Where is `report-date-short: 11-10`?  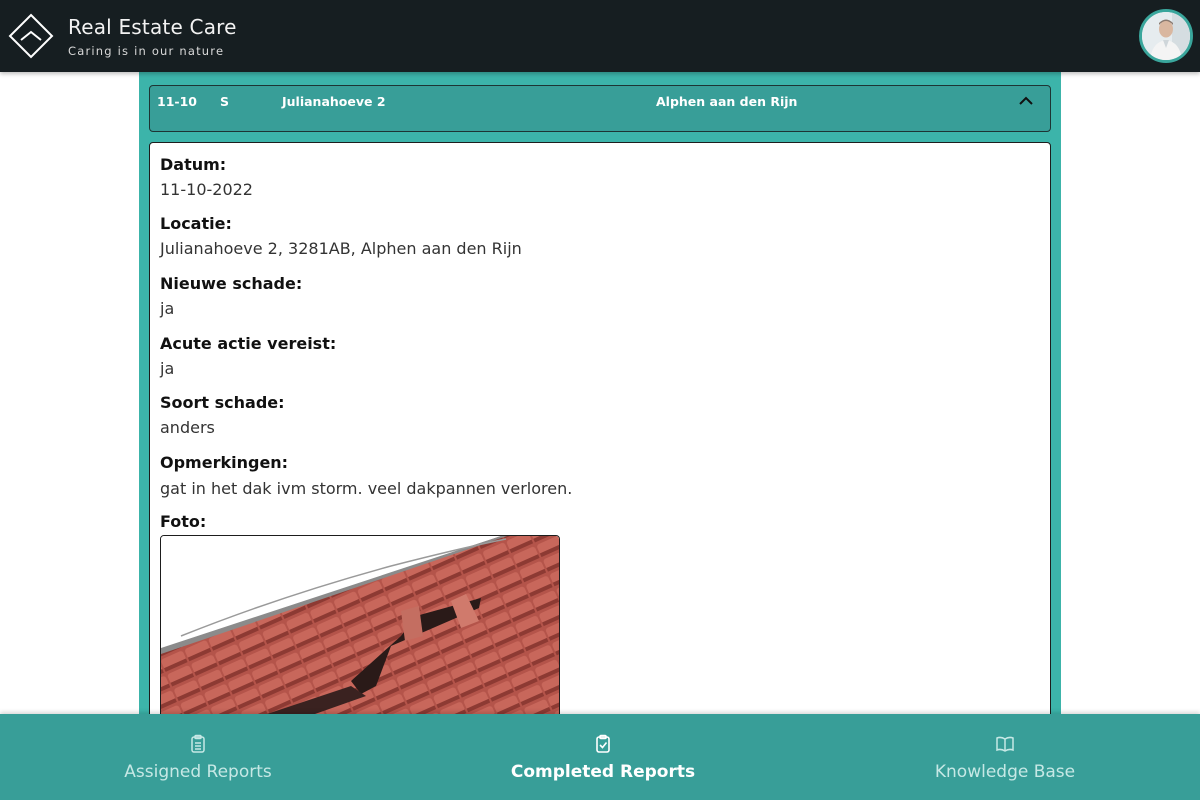 report-date-short: 11-10 is located at coordinates (177, 101).